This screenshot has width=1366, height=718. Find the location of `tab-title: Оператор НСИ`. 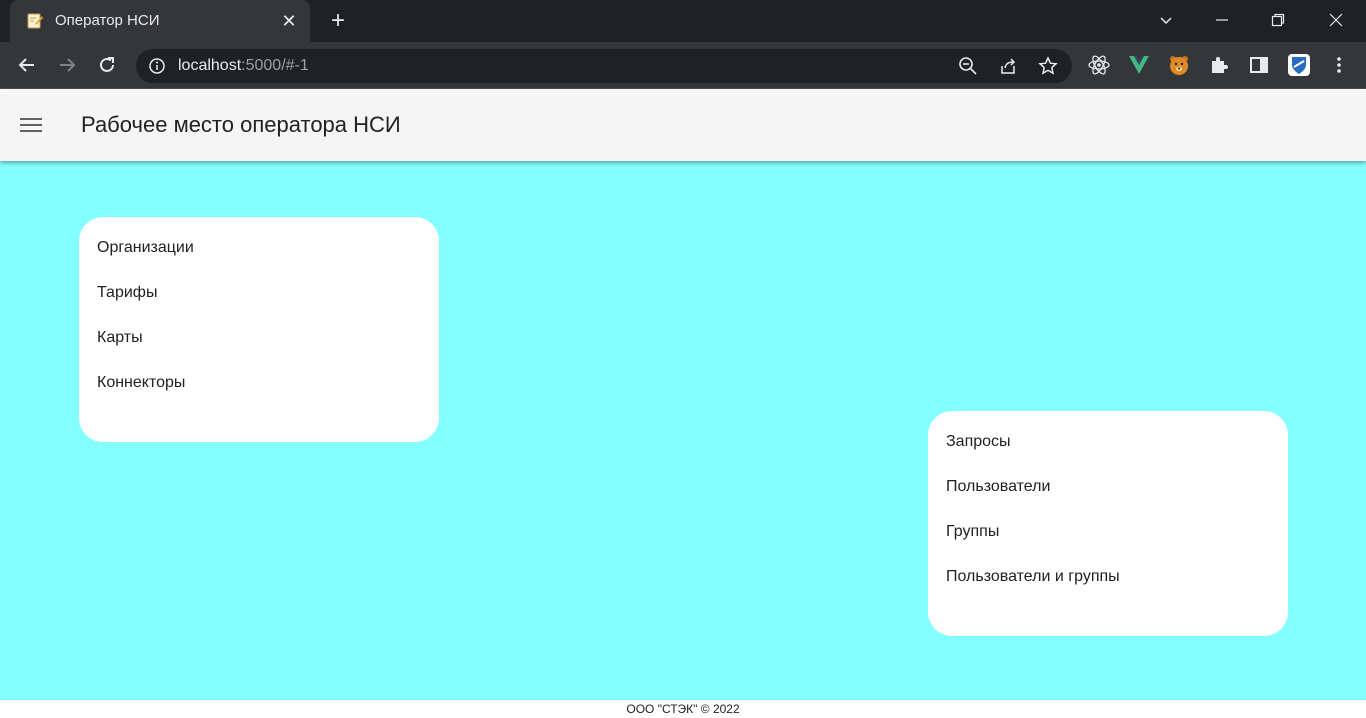

tab-title: Оператор НСИ is located at coordinates (107, 20).